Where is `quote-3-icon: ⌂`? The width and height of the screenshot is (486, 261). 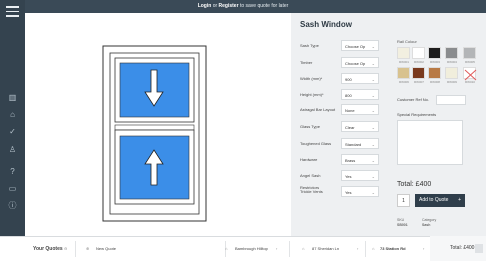 quote-3-icon: ⌂ is located at coordinates (373, 248).